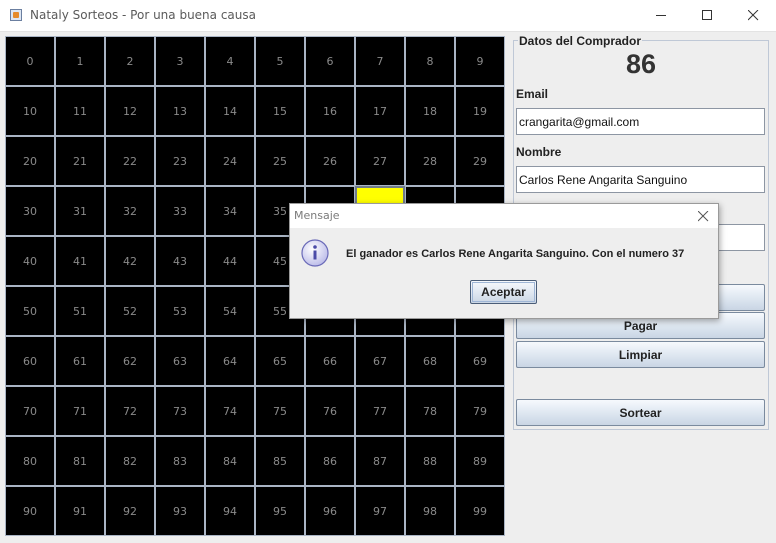 Image resolution: width=776 pixels, height=543 pixels. Describe the element at coordinates (280, 461) in the screenshot. I see `number-cell-85: 85` at that location.